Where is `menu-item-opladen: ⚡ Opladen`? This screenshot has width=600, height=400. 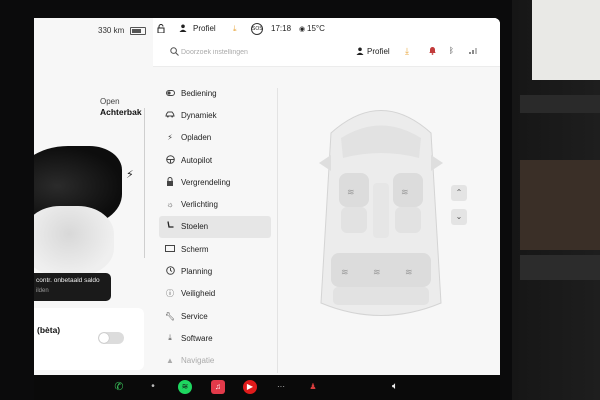
menu-item-opladen: ⚡ Opladen is located at coordinates (215, 138).